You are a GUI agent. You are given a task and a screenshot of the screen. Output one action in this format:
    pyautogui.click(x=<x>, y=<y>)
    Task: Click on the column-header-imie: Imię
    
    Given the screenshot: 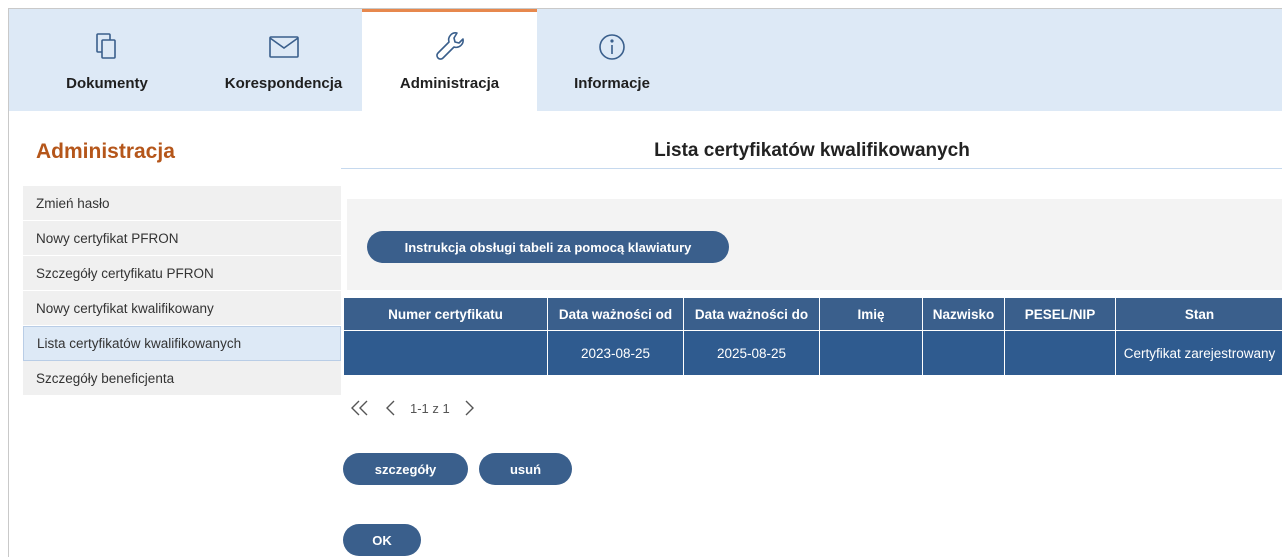 What is the action you would take?
    pyautogui.click(x=871, y=314)
    